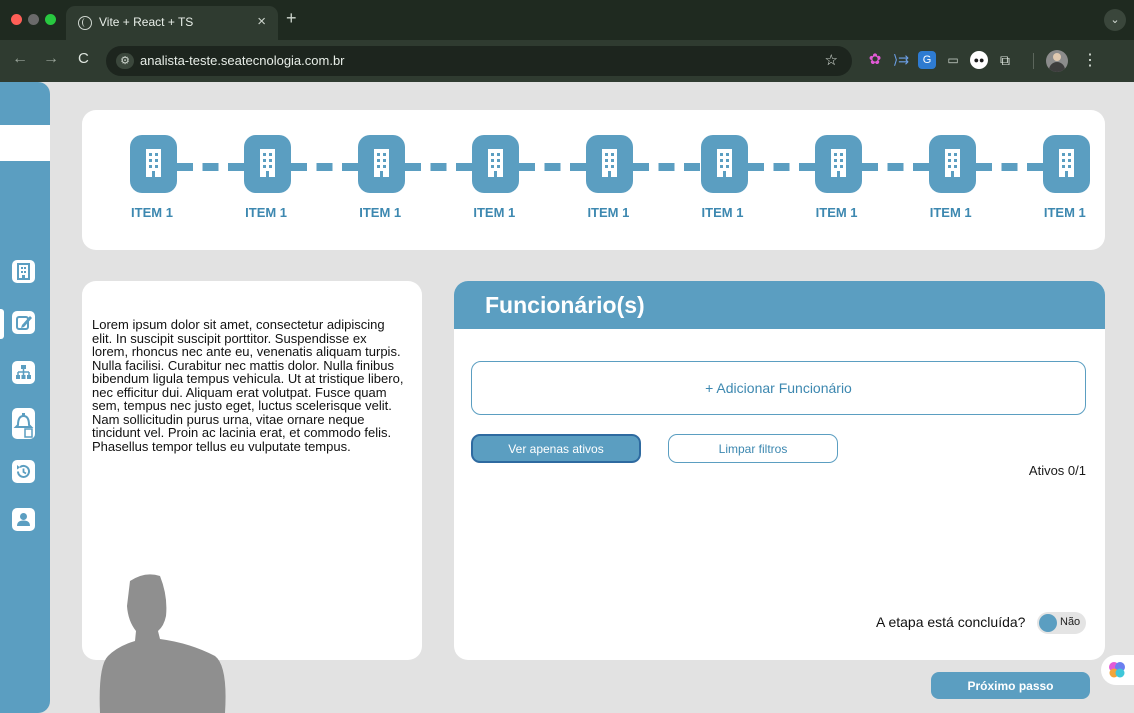 This screenshot has width=1134, height=713. I want to click on forward-button: →, so click(51, 59).